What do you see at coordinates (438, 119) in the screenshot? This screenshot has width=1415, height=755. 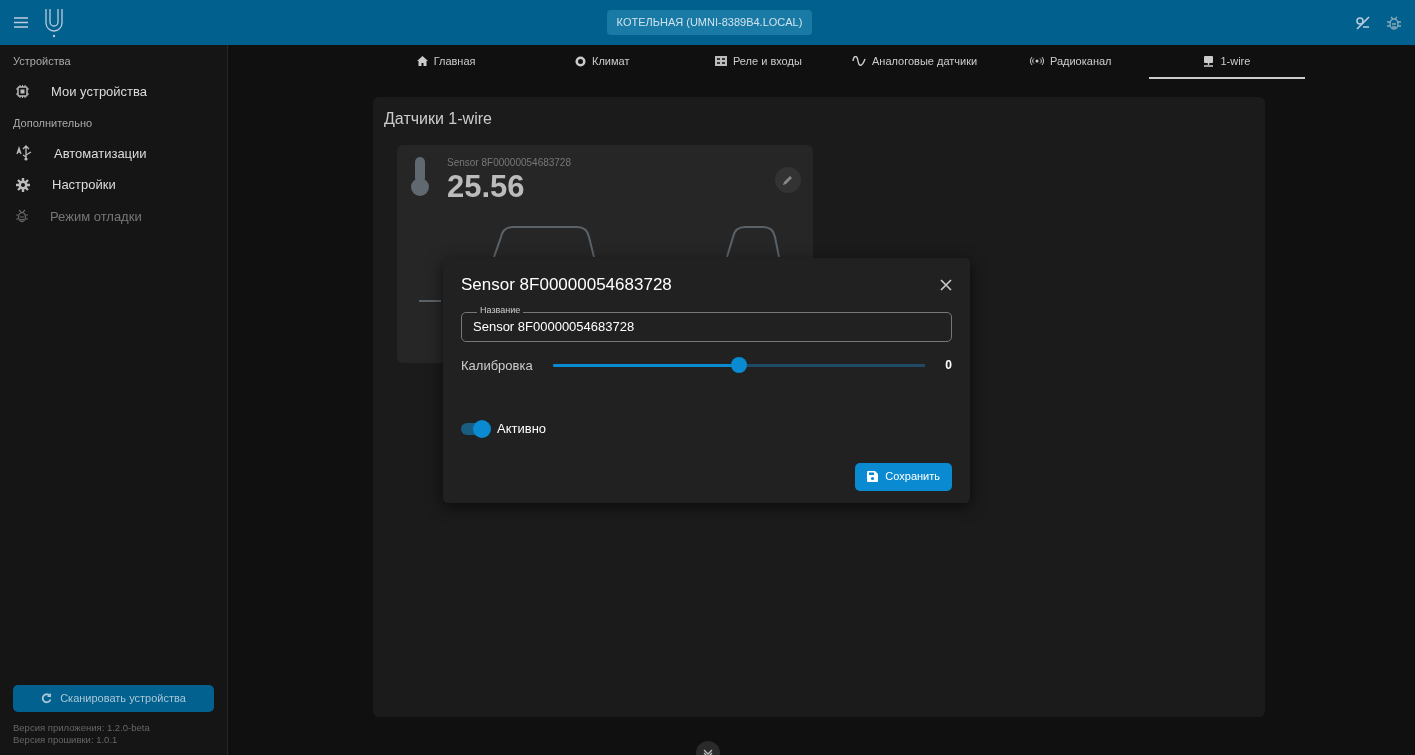 I see `panel-title: Датчики 1-wire` at bounding box center [438, 119].